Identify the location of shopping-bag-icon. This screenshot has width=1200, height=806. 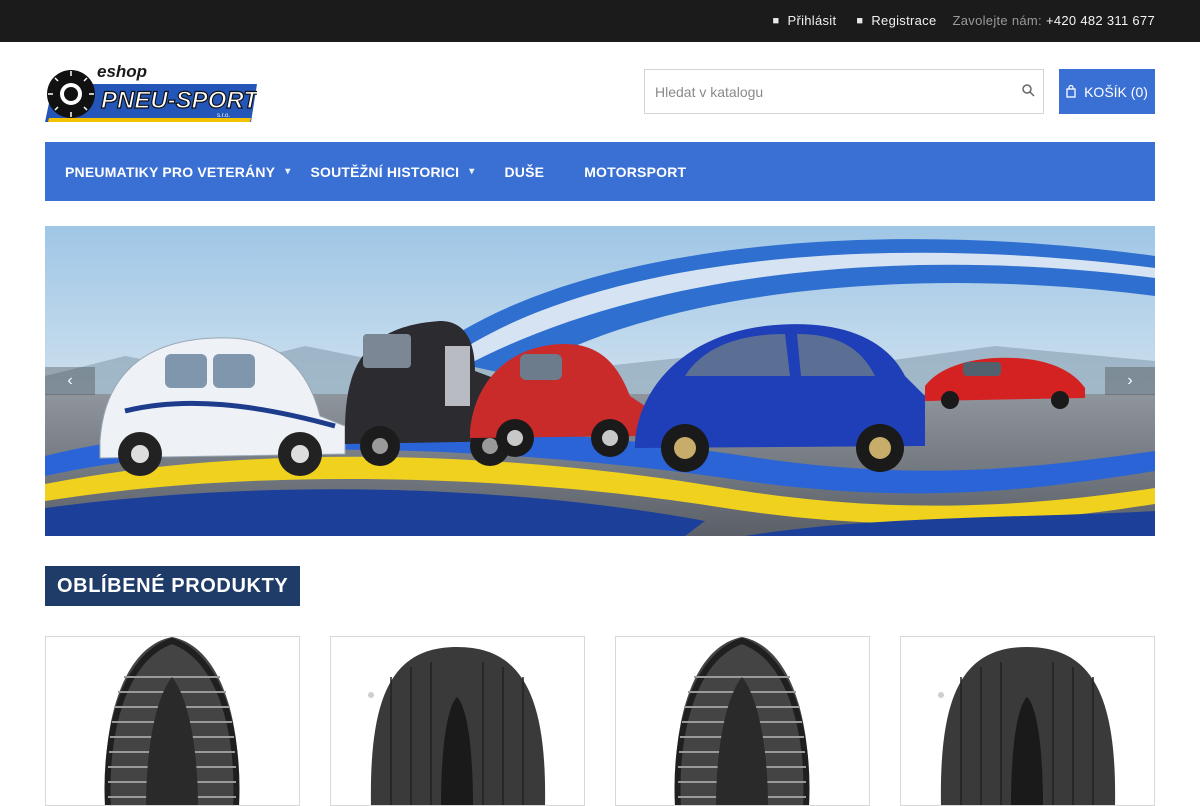
(1071, 91).